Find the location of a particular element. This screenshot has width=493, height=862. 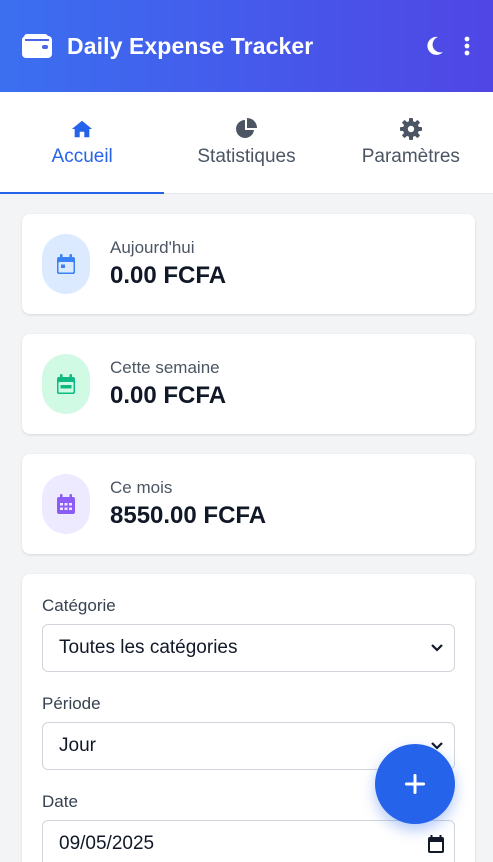

date-input-value: 09/05/2025 is located at coordinates (107, 843).